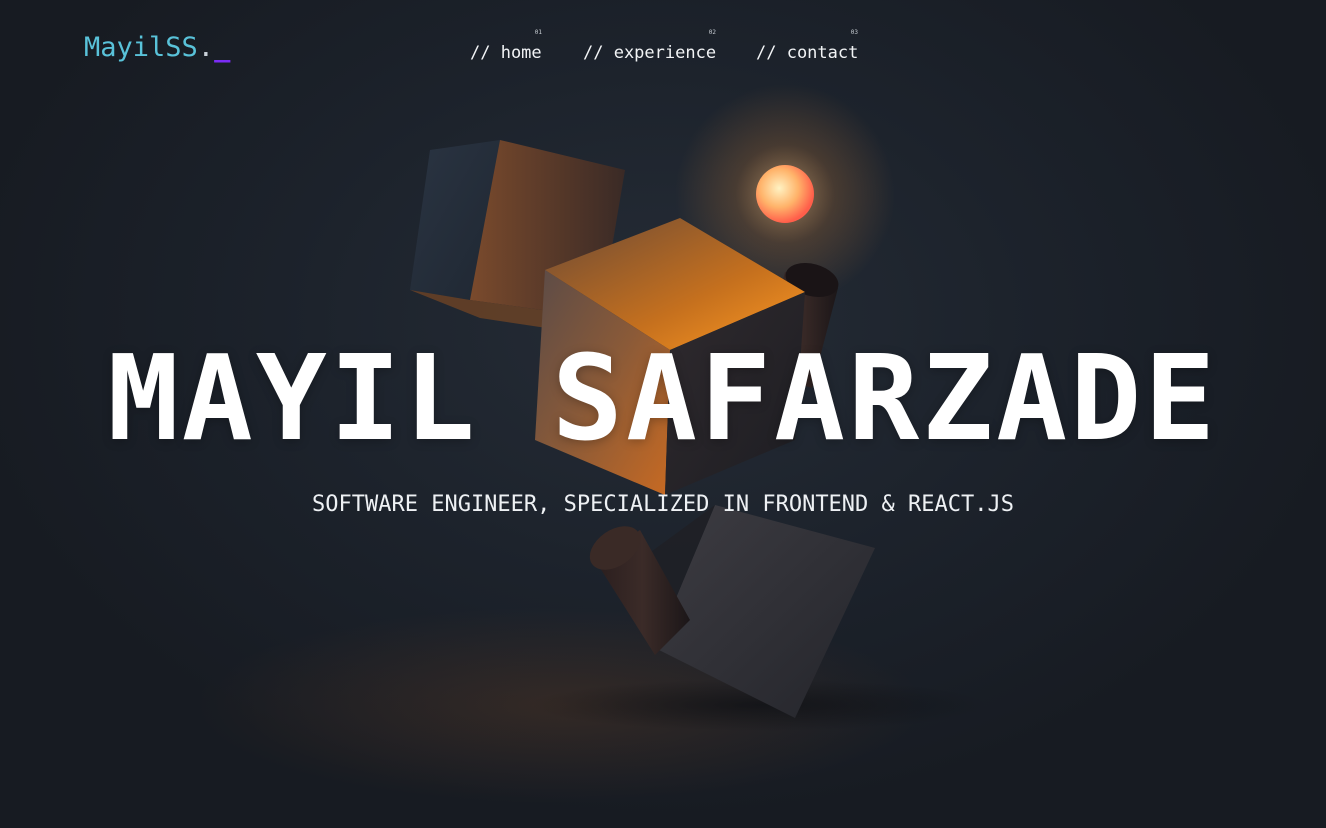 Image resolution: width=1326 pixels, height=828 pixels. What do you see at coordinates (538, 32) in the screenshot?
I see `nav-number: 01` at bounding box center [538, 32].